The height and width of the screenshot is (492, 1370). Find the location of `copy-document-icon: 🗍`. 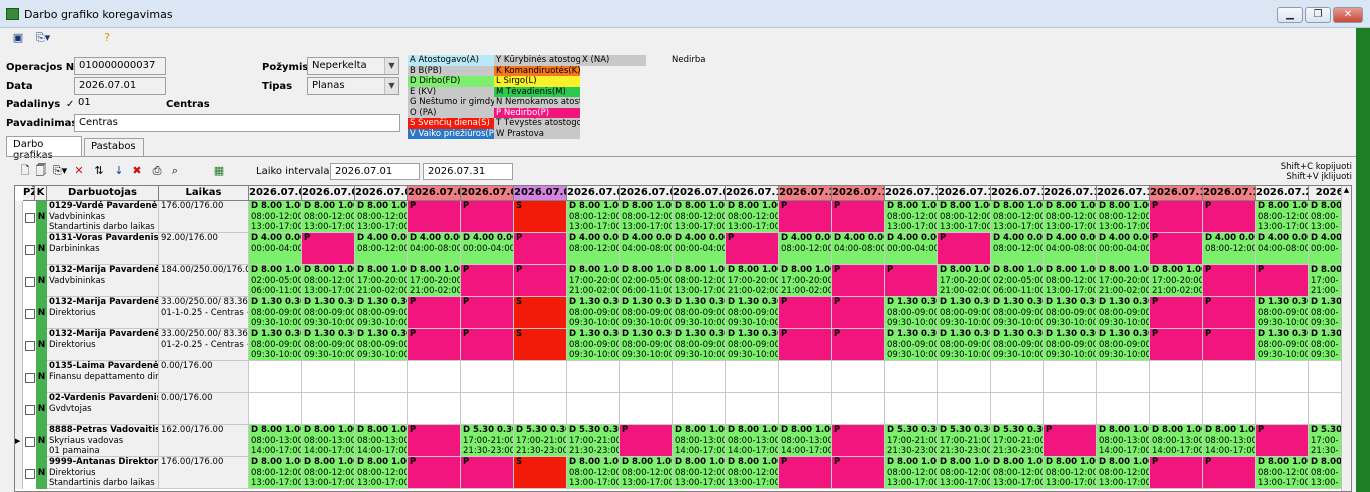

copy-document-icon: 🗍 is located at coordinates (41, 171).